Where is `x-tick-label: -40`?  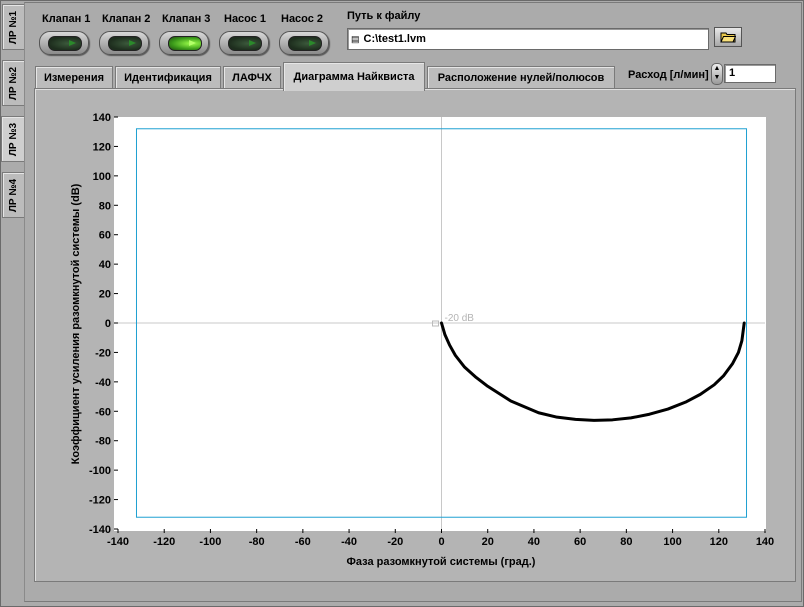
x-tick-label: -40 is located at coordinates (349, 542).